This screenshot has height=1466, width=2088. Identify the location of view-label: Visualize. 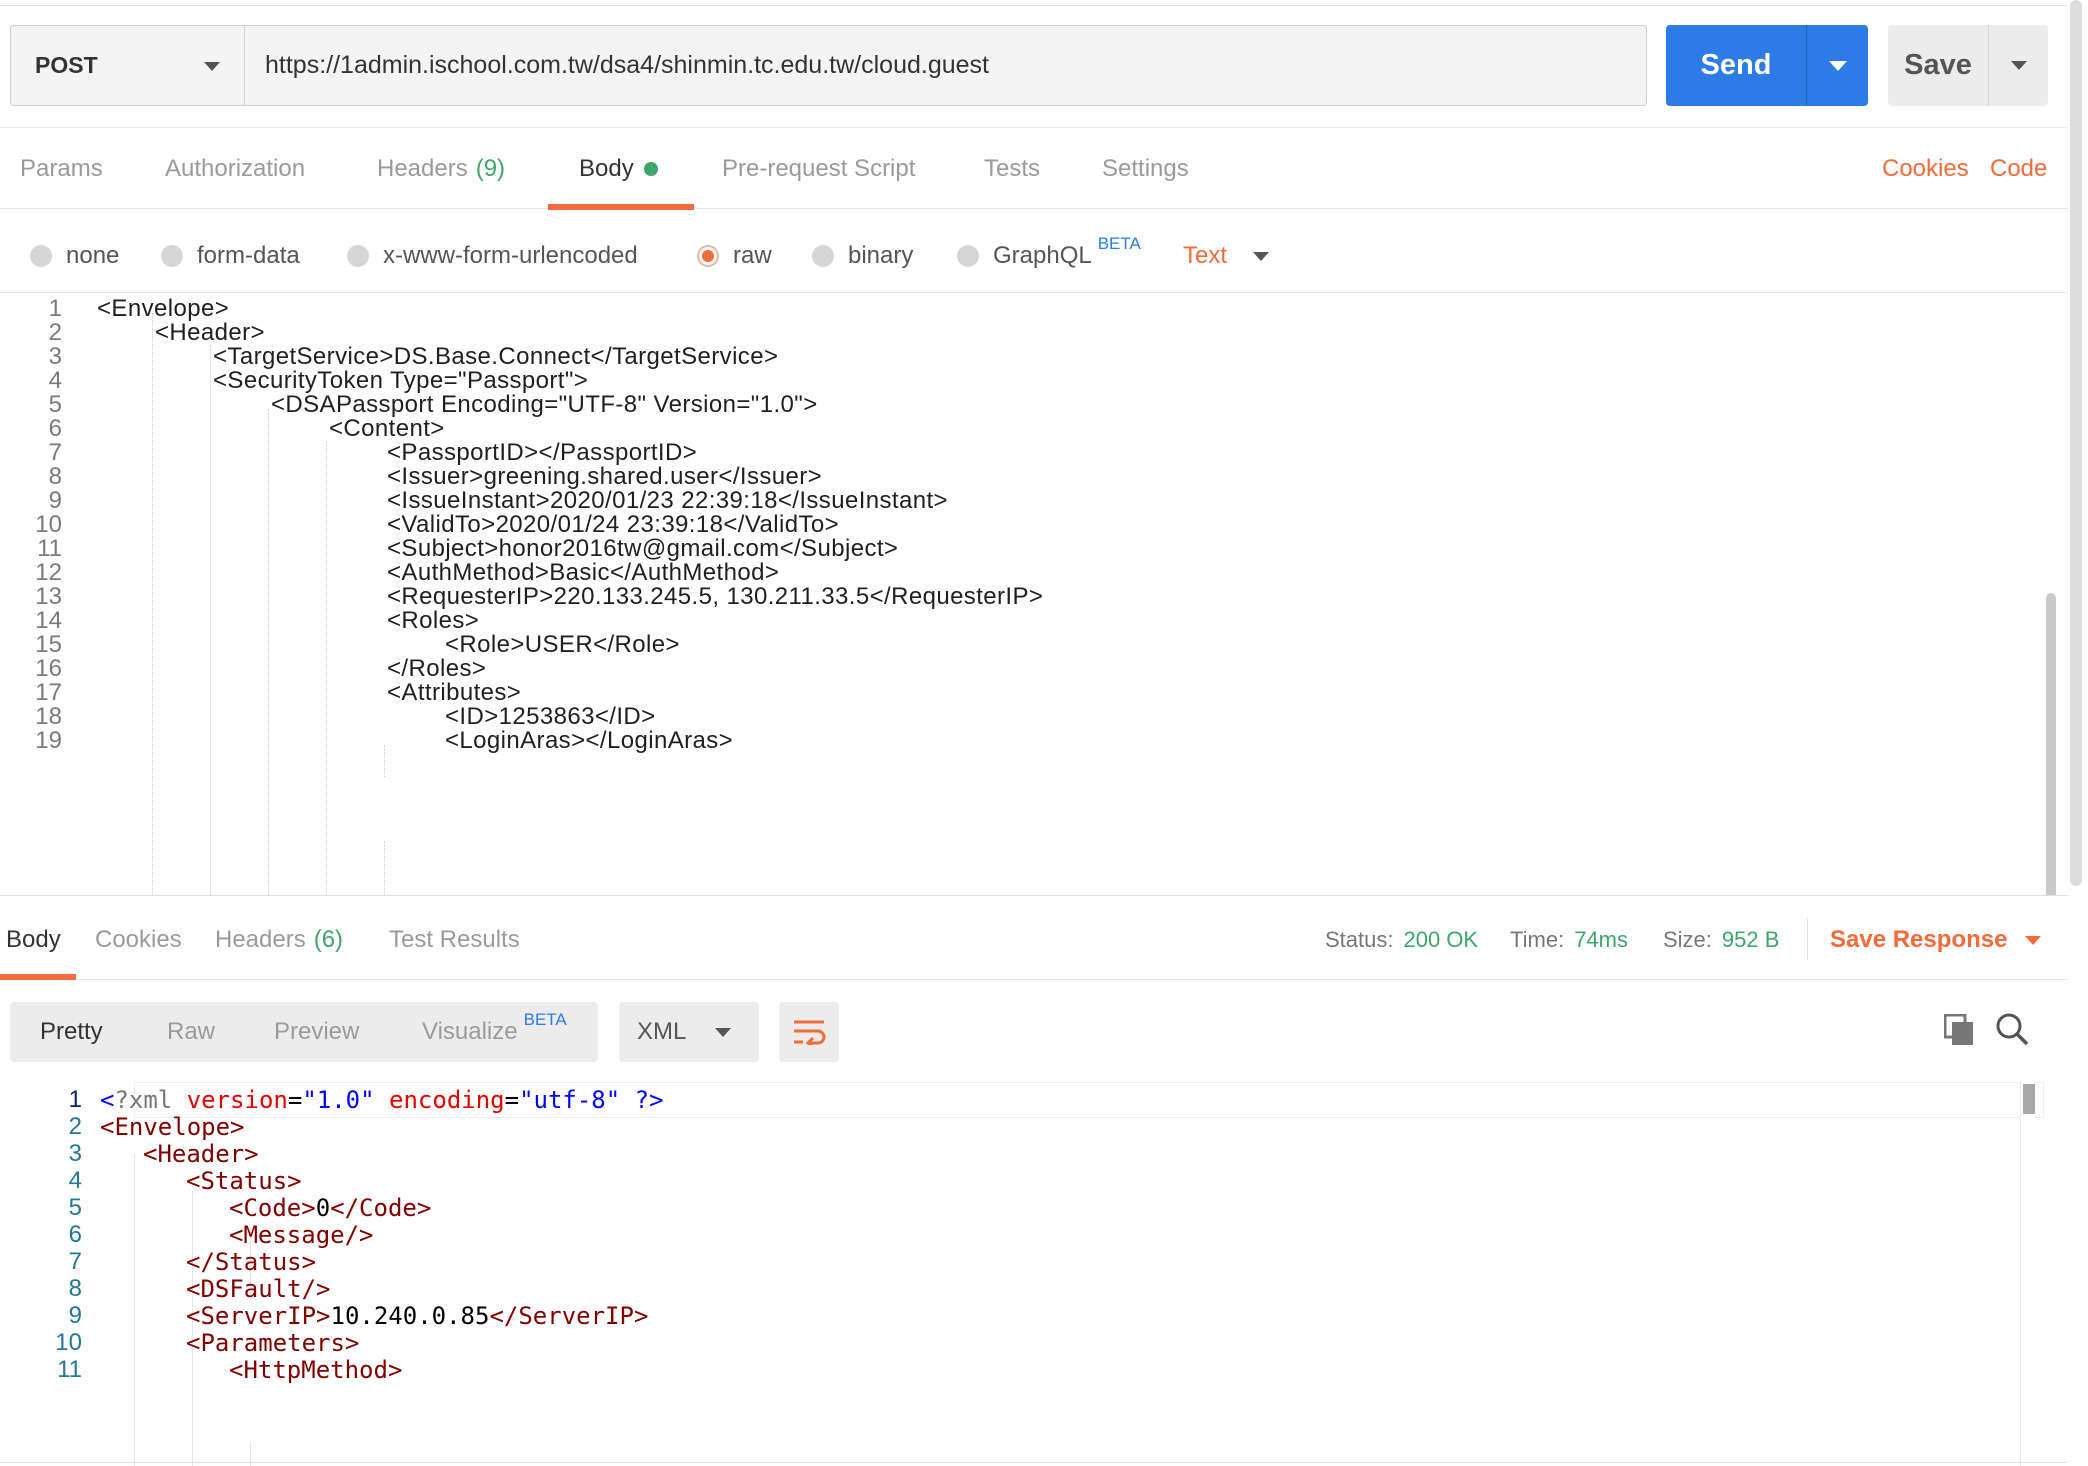
(470, 1031).